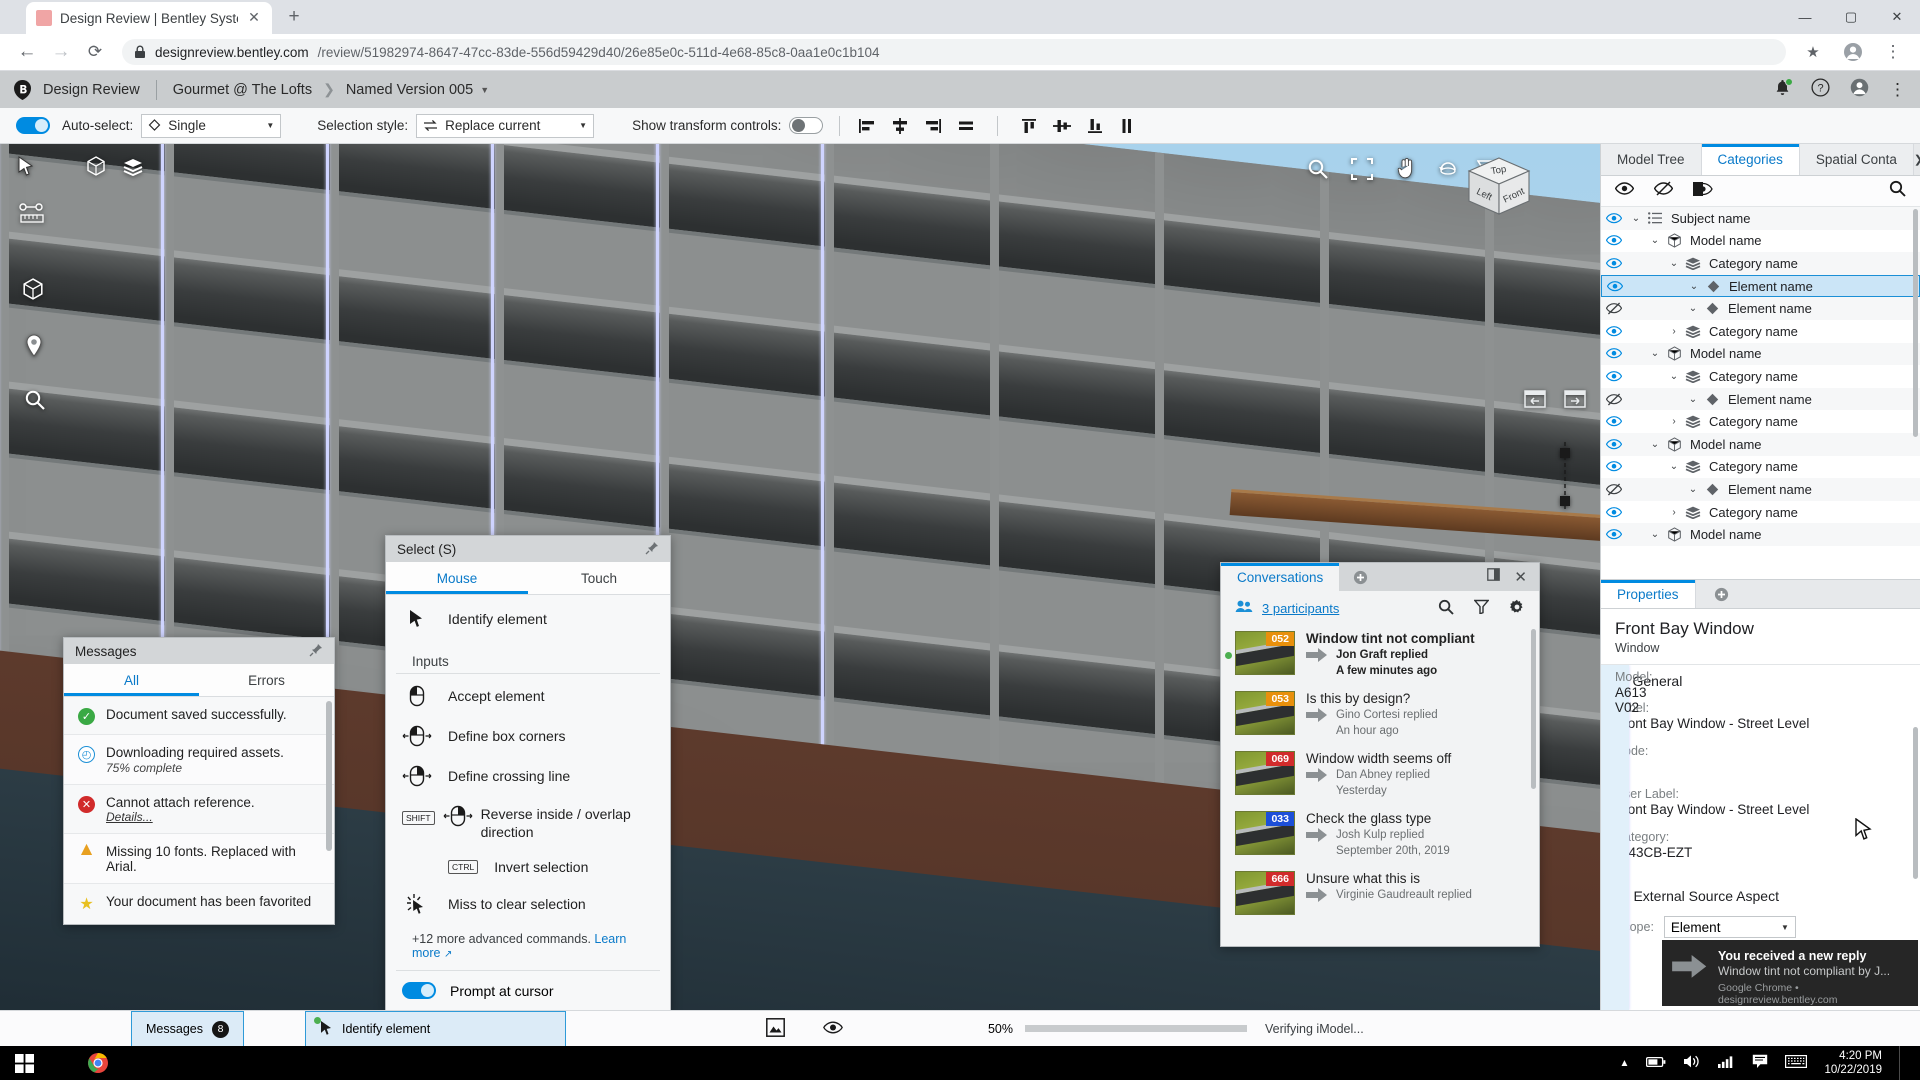 Image resolution: width=1920 pixels, height=1080 pixels. Describe the element at coordinates (1805, 17) in the screenshot. I see `minimize-icon: —` at that location.